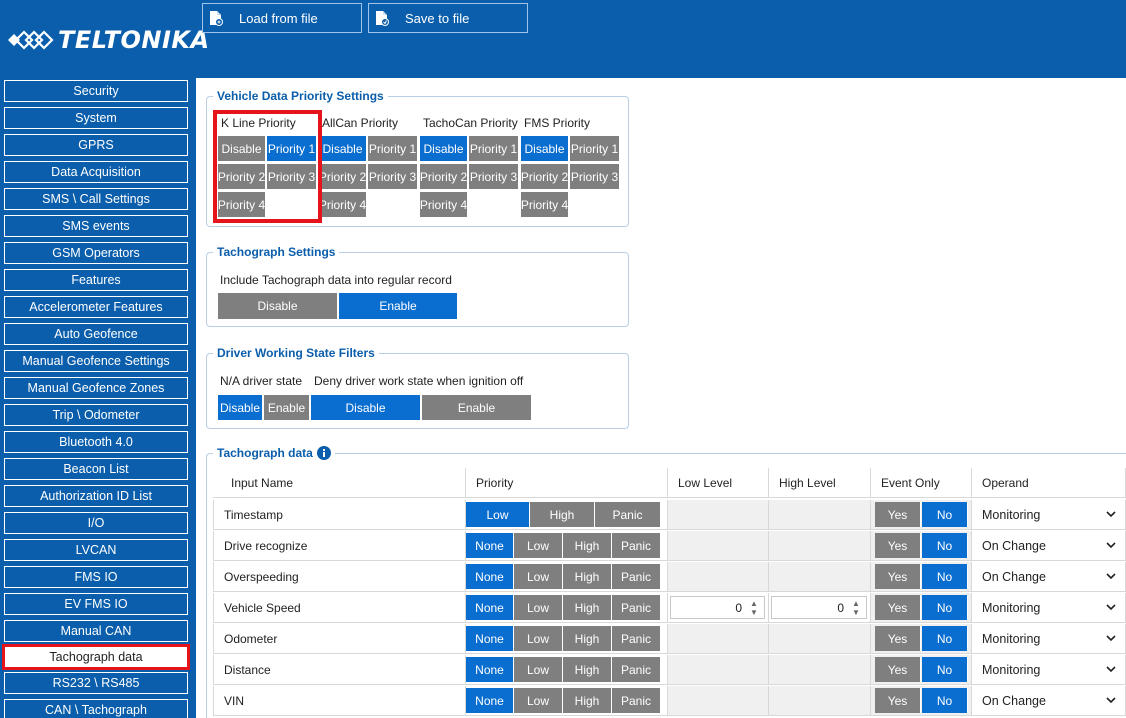  Describe the element at coordinates (96, 253) in the screenshot. I see `sidebar-item-gsm-operators: GSM Operators` at that location.